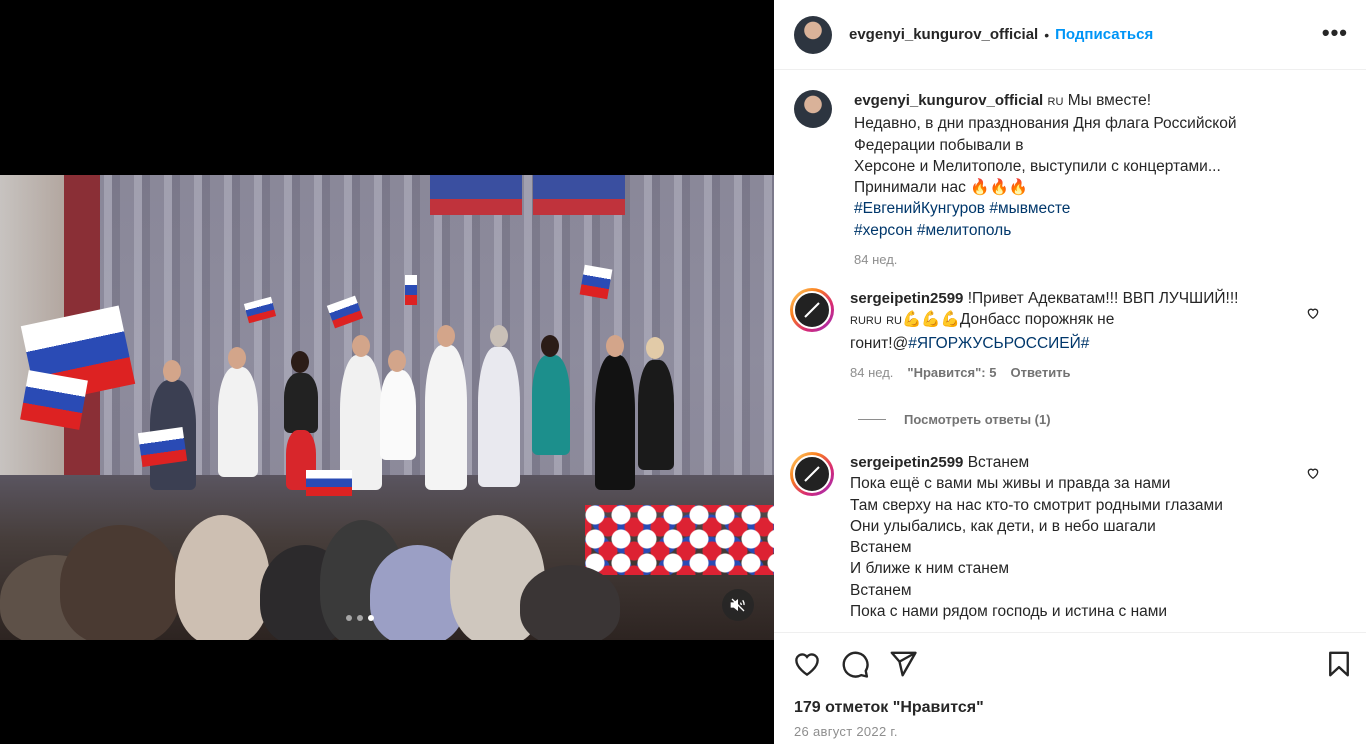 This screenshot has height=744, width=1366. Describe the element at coordinates (1064, 230) in the screenshot. I see `caption-hashtags: #херсон #мелитополь` at that location.